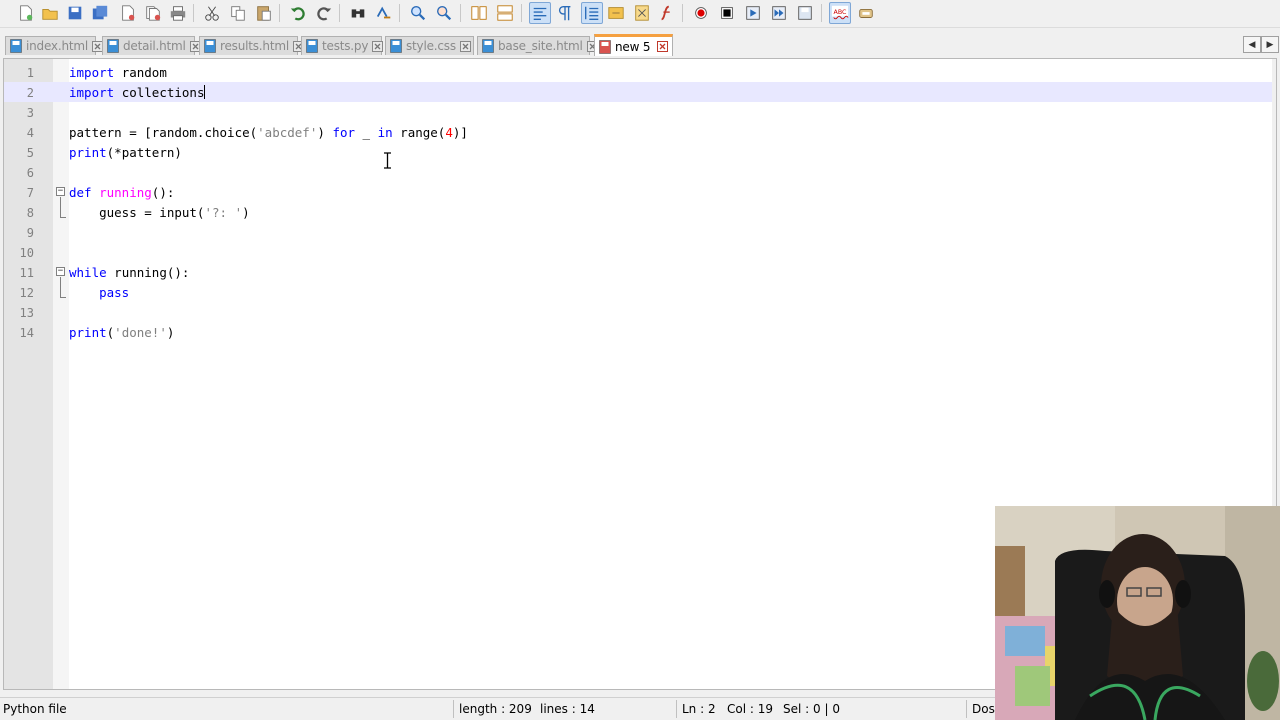 The width and height of the screenshot is (1280, 720). Describe the element at coordinates (805, 13) in the screenshot. I see `save-macro-button` at that location.